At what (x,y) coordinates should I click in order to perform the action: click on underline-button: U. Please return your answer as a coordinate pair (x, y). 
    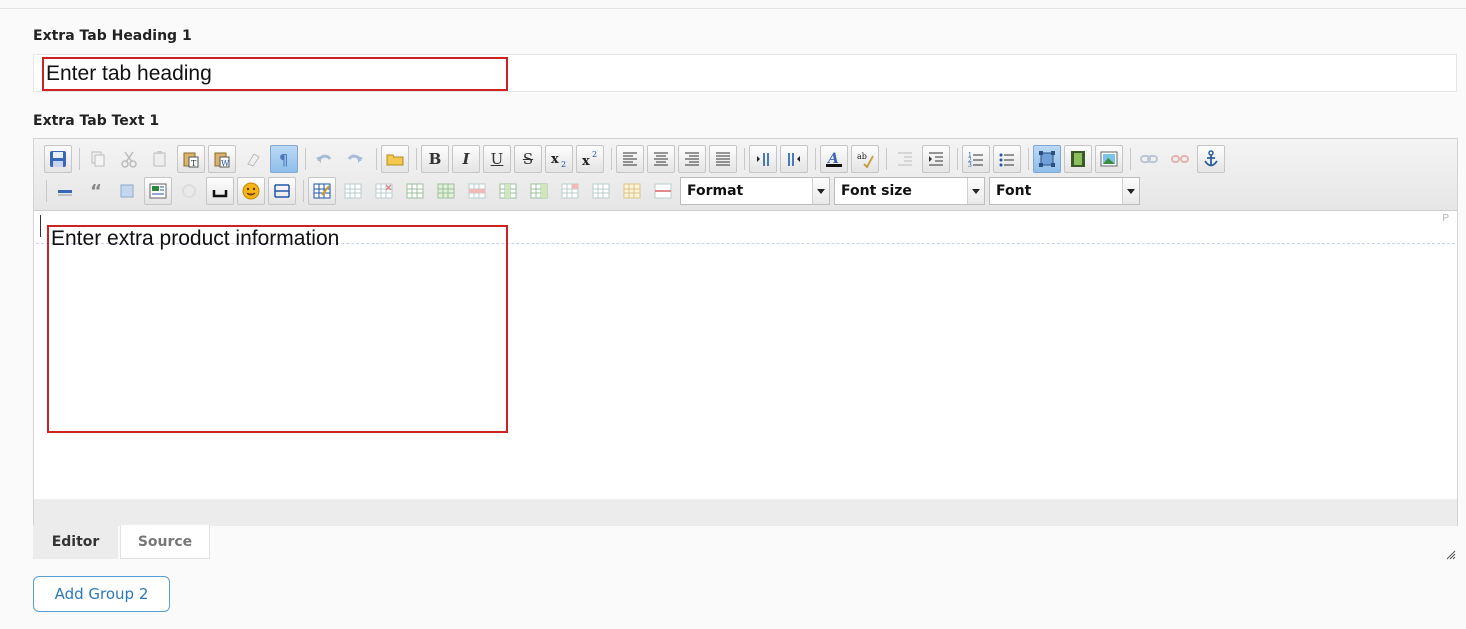
    Looking at the image, I should click on (497, 159).